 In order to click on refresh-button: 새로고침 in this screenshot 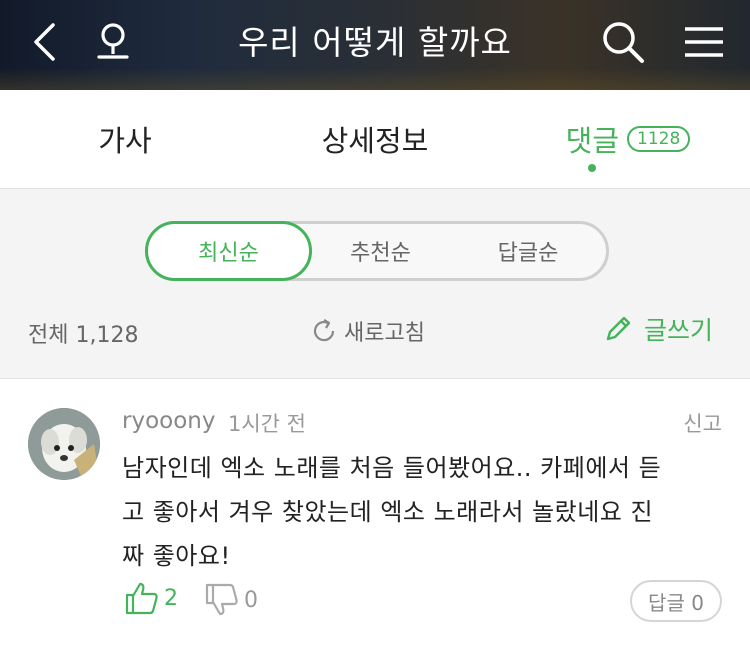, I will do `click(367, 331)`.